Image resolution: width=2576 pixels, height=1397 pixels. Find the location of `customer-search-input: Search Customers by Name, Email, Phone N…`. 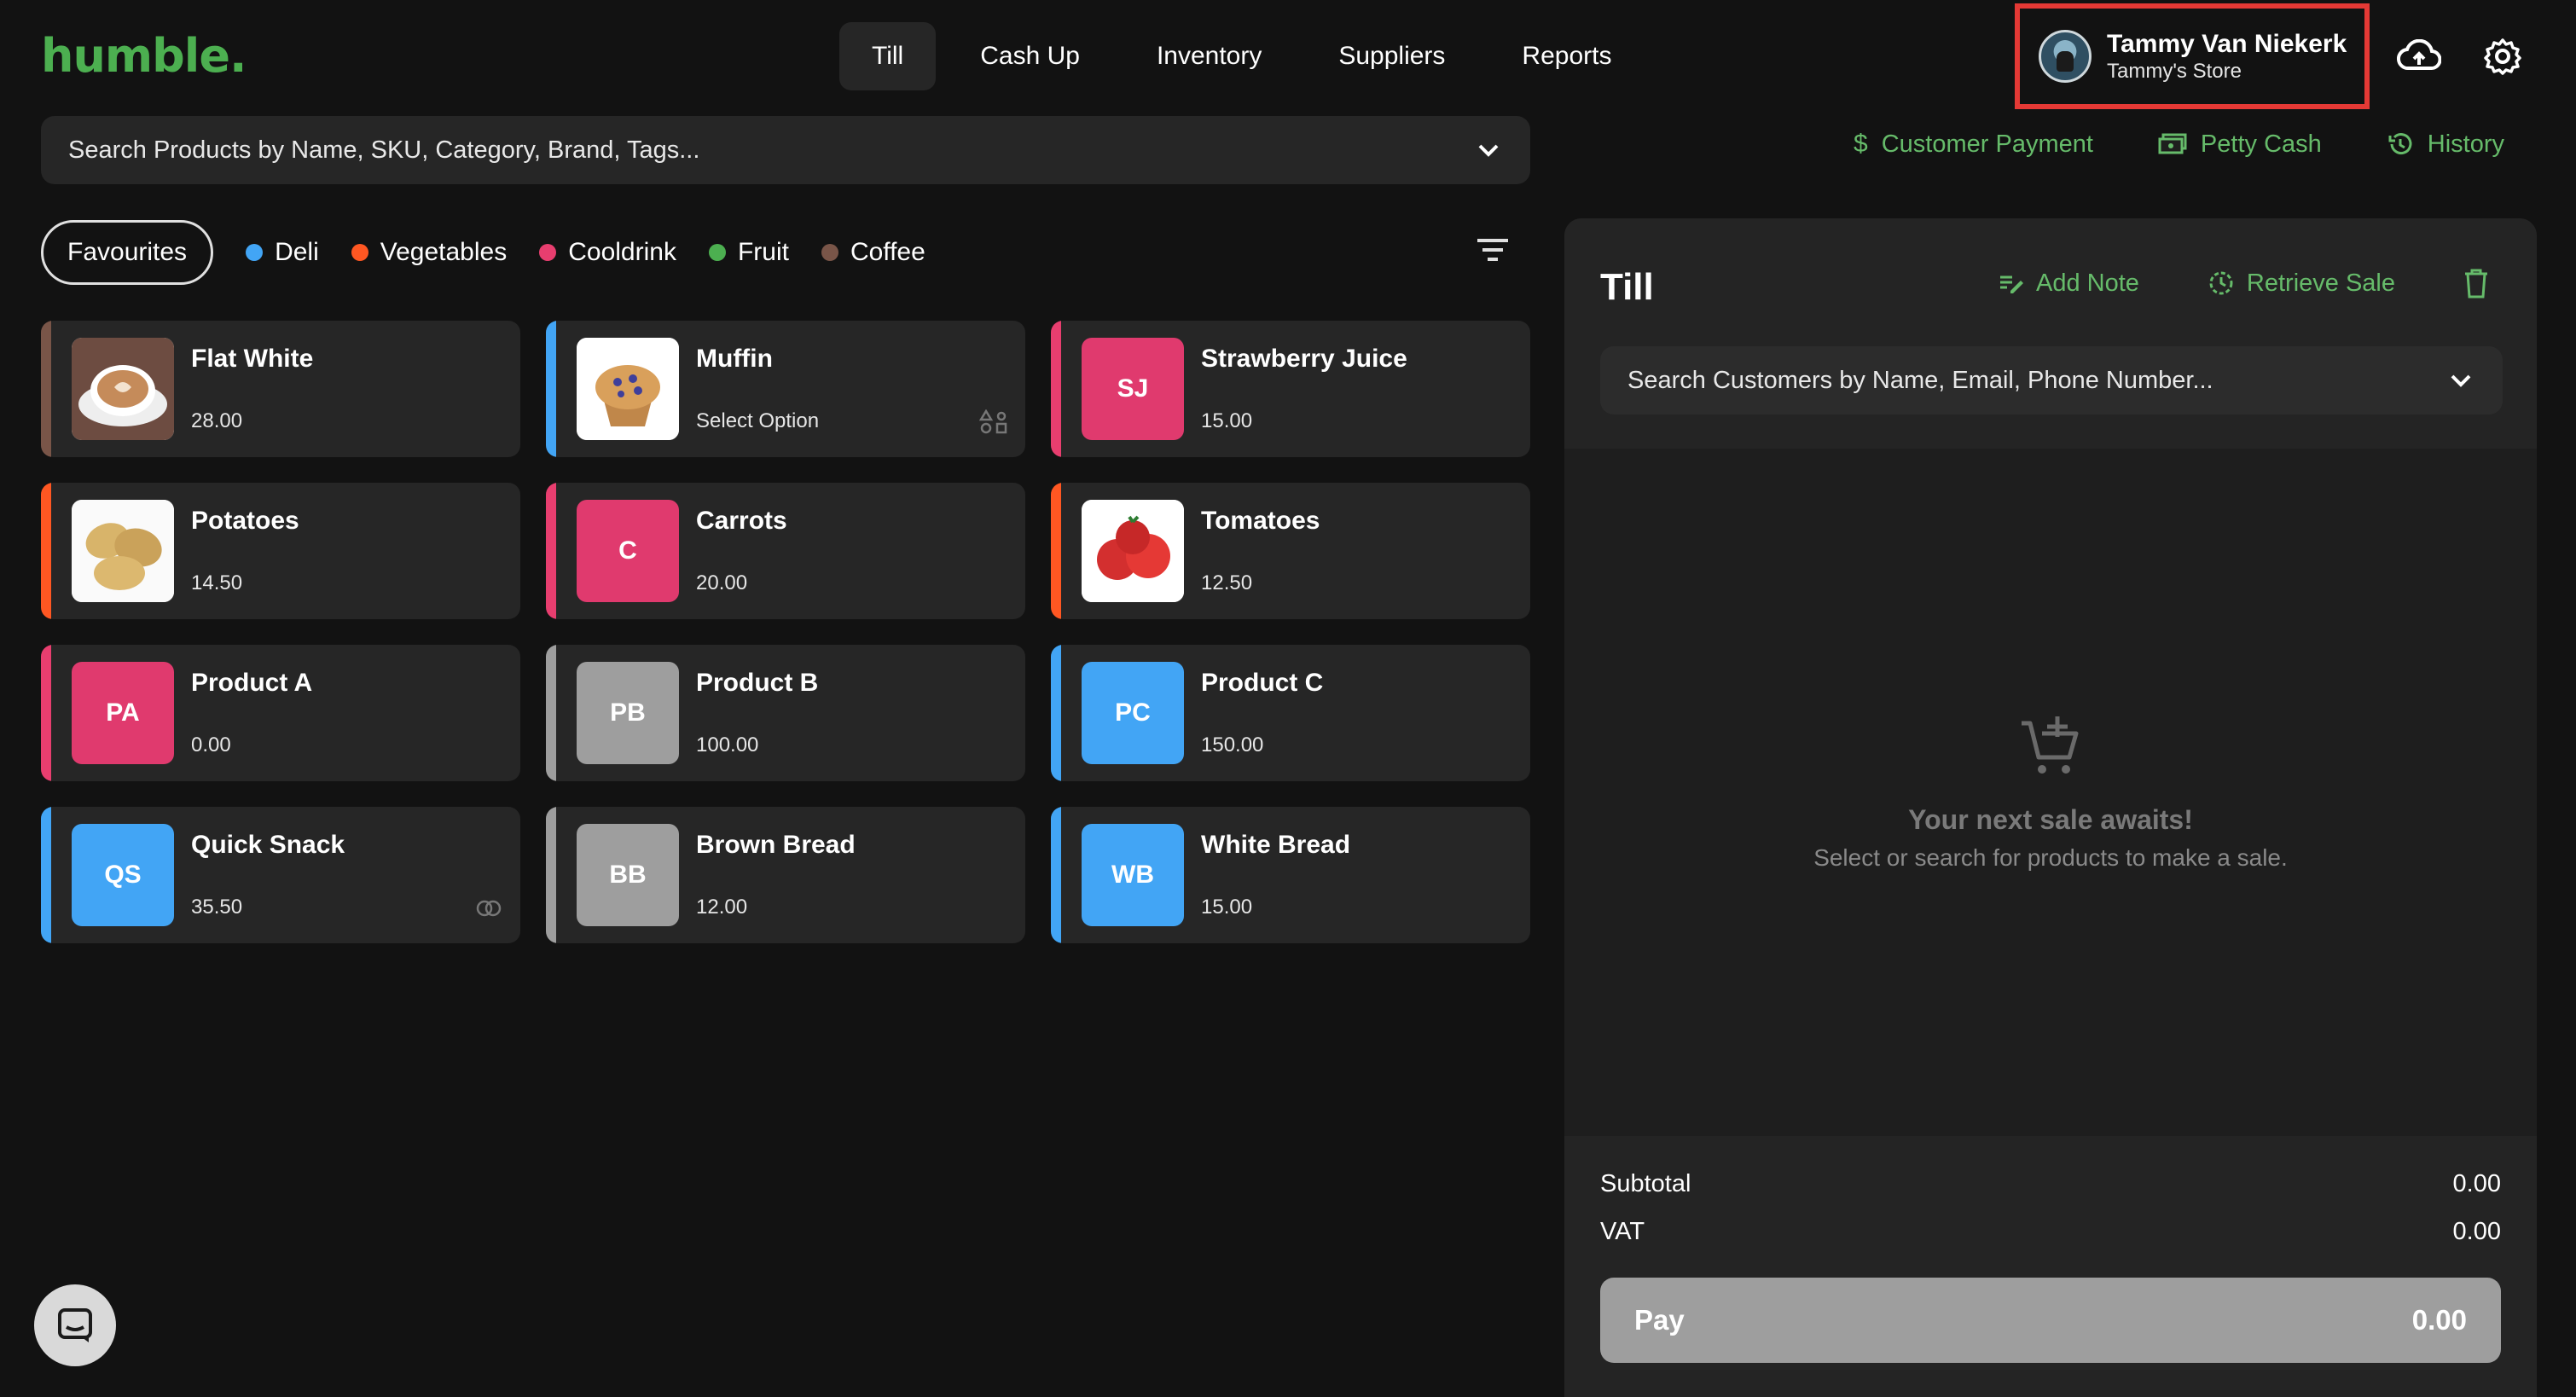

customer-search-input: Search Customers by Name, Email, Phone N… is located at coordinates (2051, 380).